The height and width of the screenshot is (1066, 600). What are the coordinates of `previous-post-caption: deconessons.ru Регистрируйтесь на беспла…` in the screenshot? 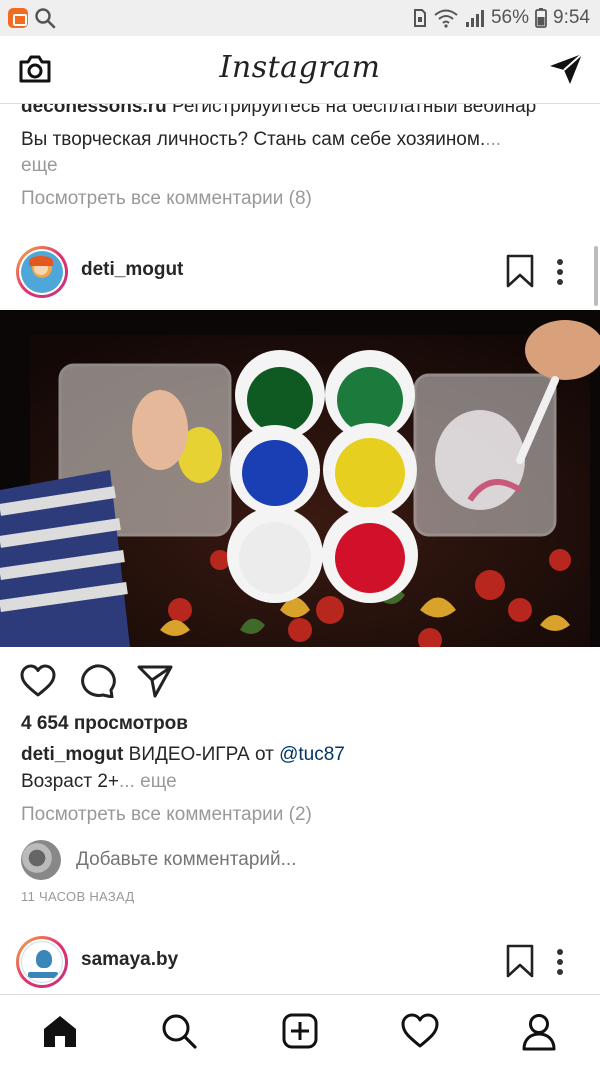 It's located at (300, 164).